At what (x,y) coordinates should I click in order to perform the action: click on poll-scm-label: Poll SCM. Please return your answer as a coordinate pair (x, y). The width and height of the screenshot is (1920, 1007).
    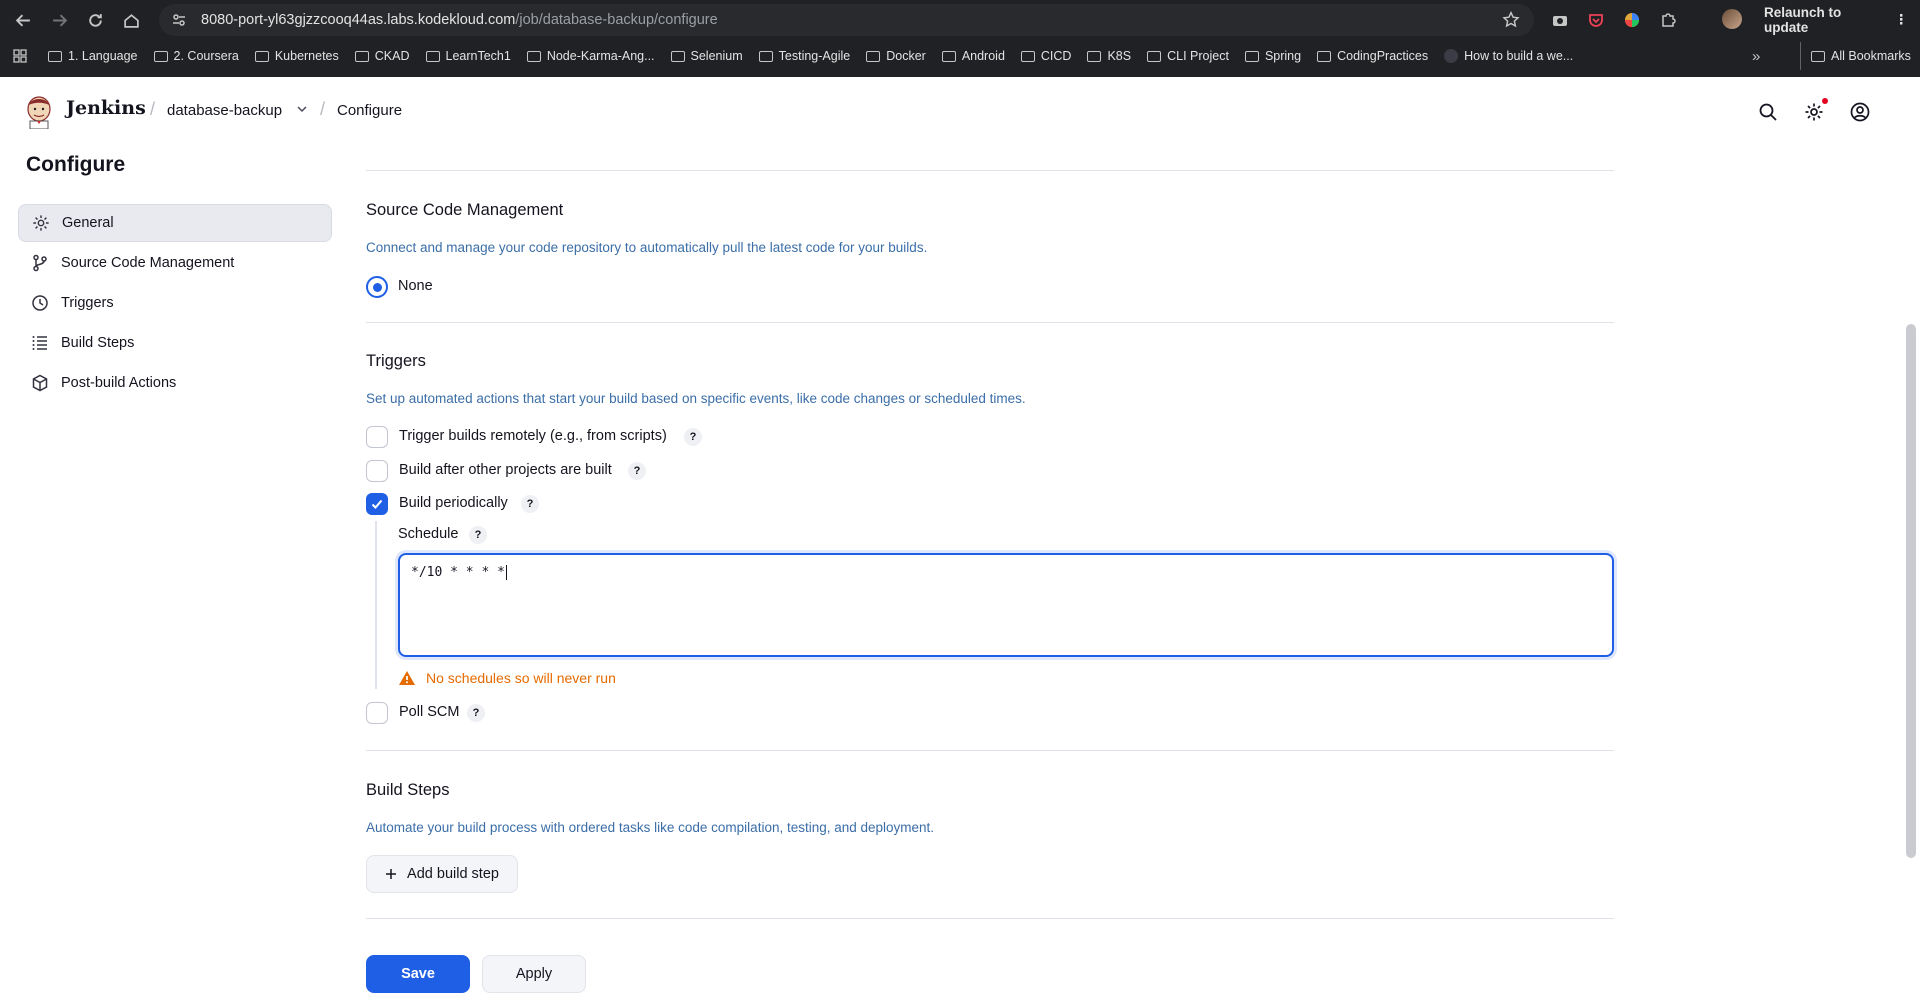
    Looking at the image, I should click on (429, 712).